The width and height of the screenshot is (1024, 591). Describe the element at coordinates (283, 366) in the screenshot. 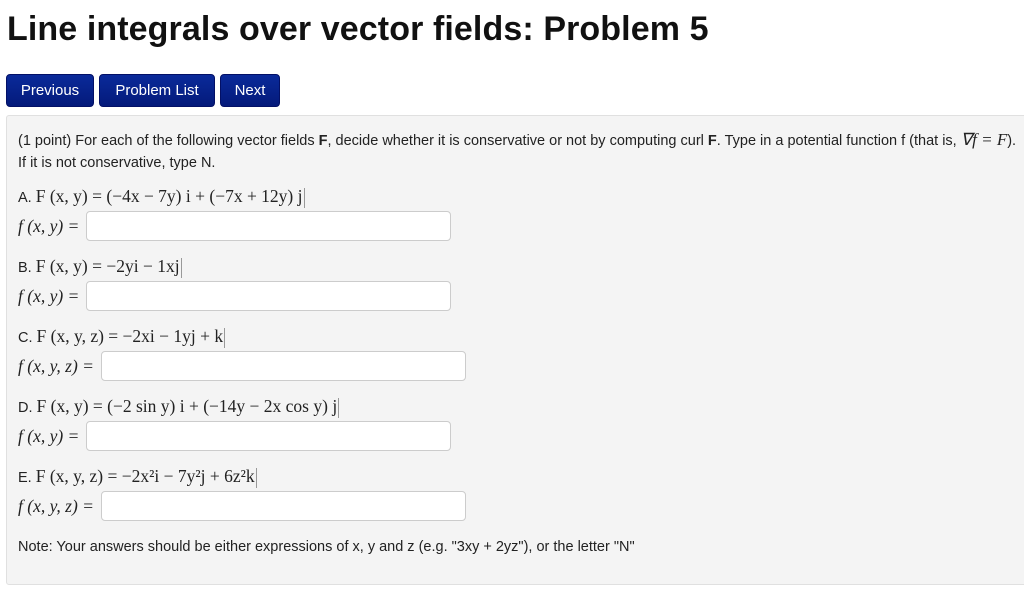

I see `answer-input-c` at that location.